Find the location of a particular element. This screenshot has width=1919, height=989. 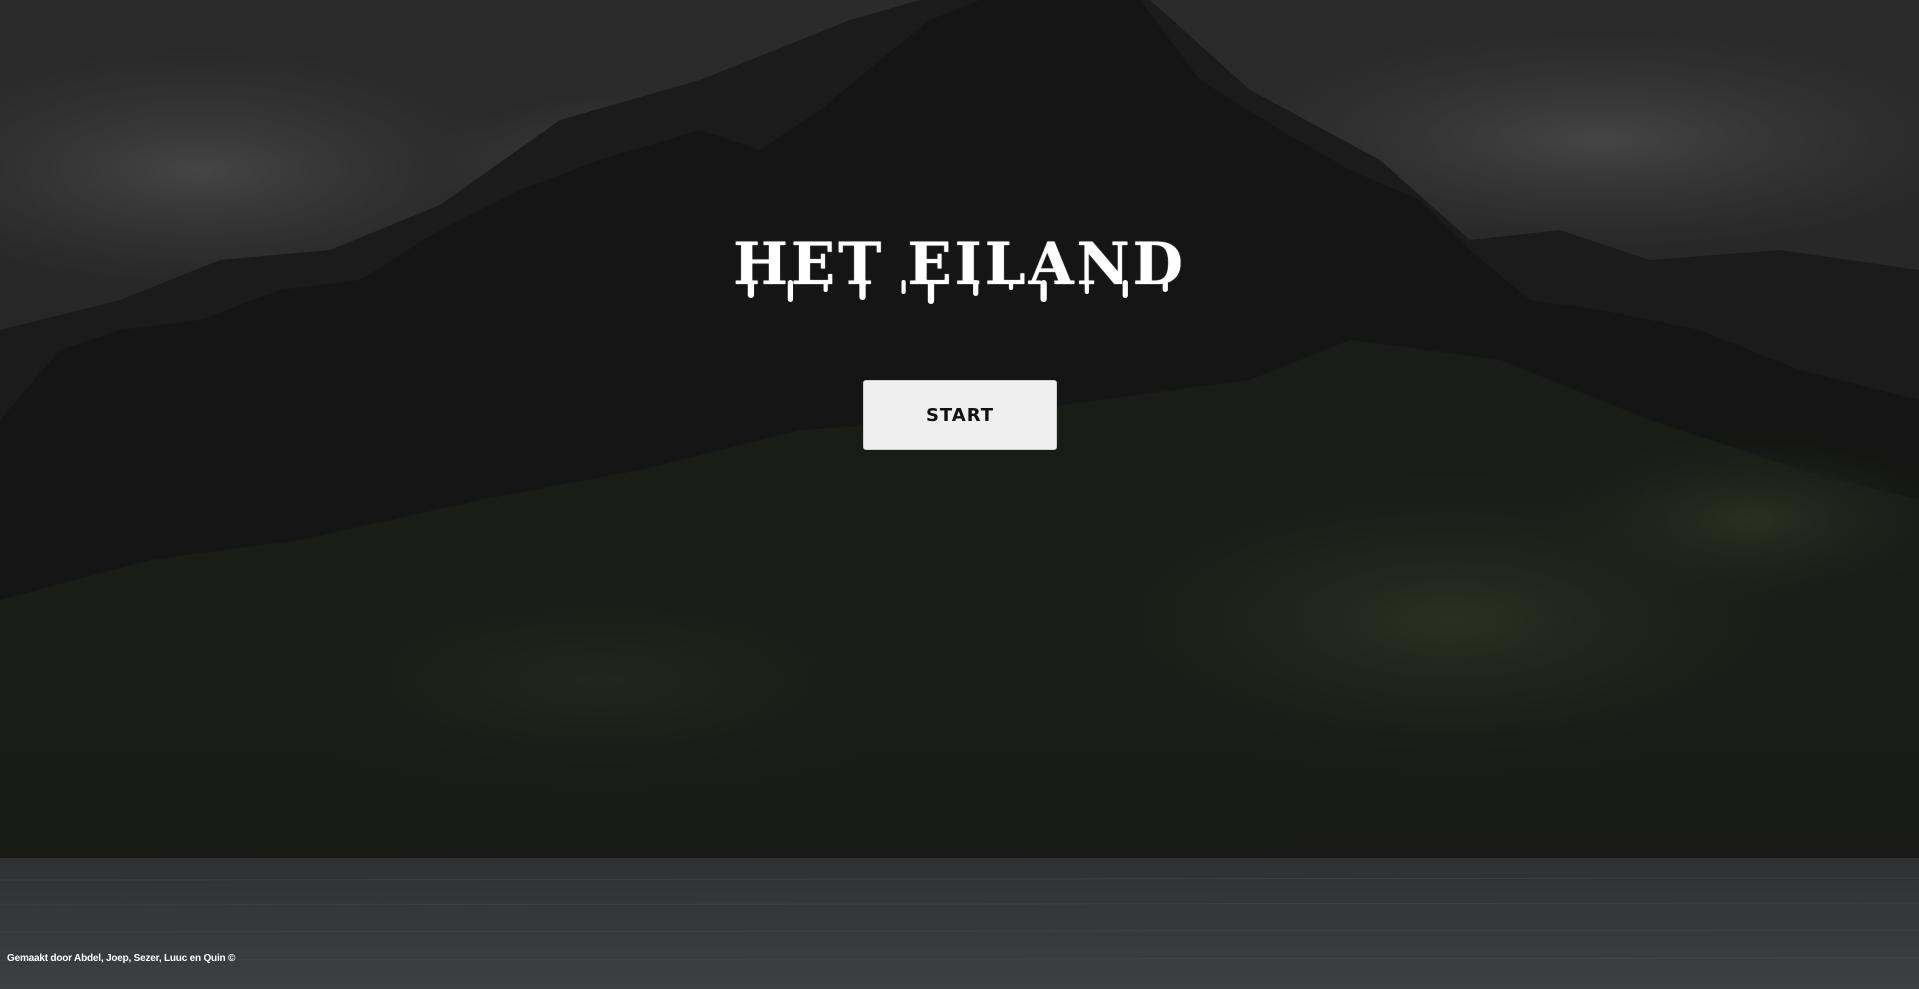

title-container: HET EILAND is located at coordinates (959, 267).